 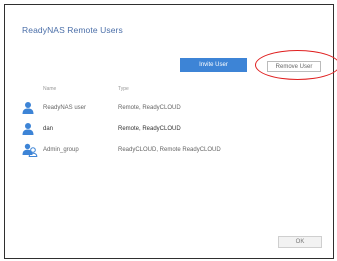 What do you see at coordinates (213, 65) in the screenshot?
I see `invite-user-button: Invite User` at bounding box center [213, 65].